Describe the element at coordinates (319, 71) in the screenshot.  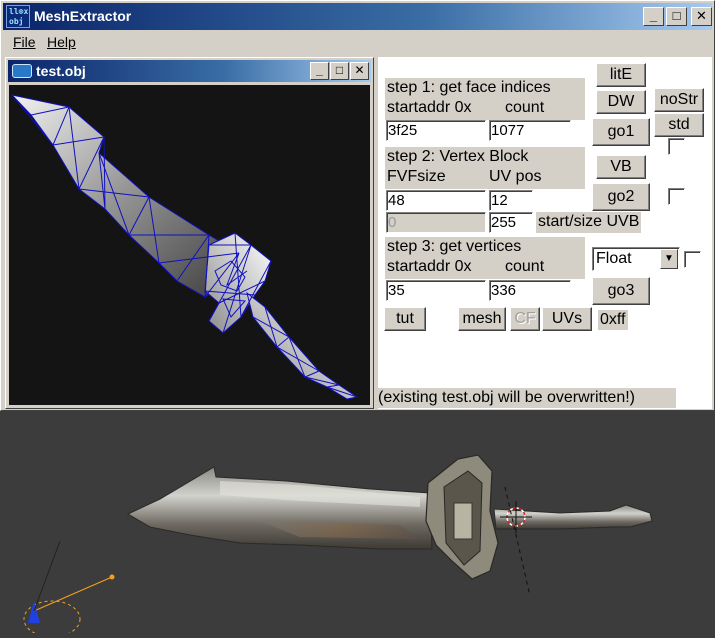
I see `preview-minimize-button: _` at that location.